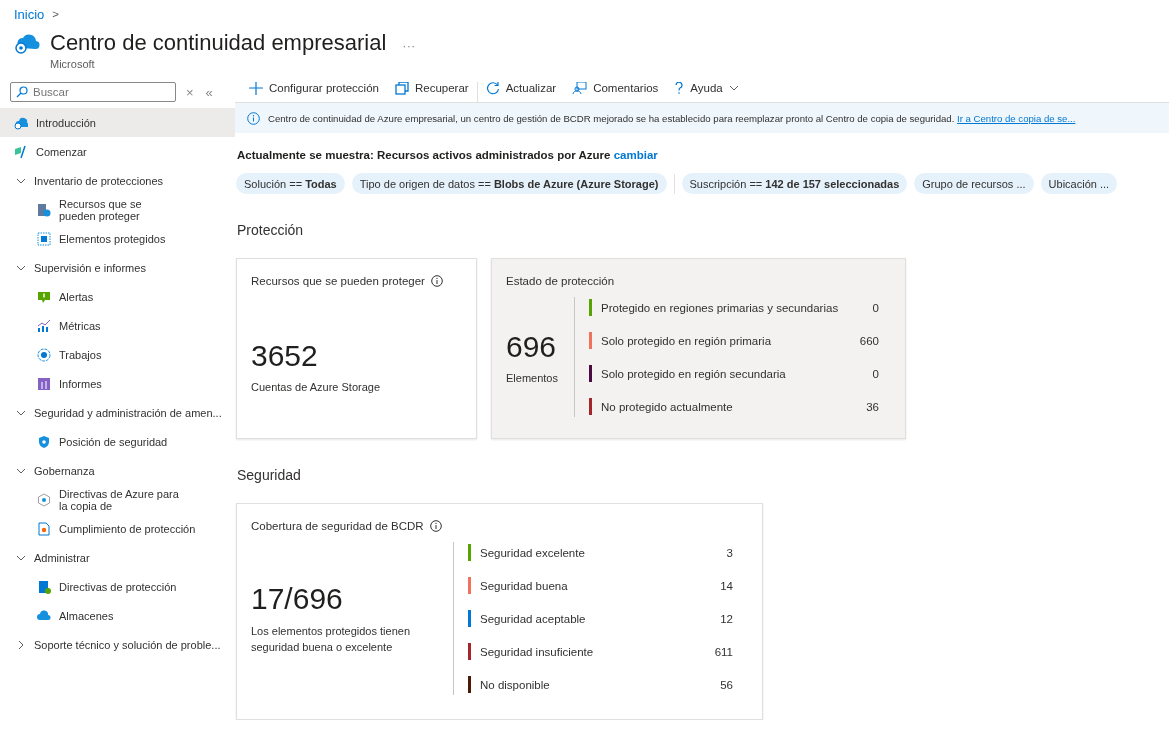 The height and width of the screenshot is (746, 1169). I want to click on stat-value: 696, so click(532, 347).